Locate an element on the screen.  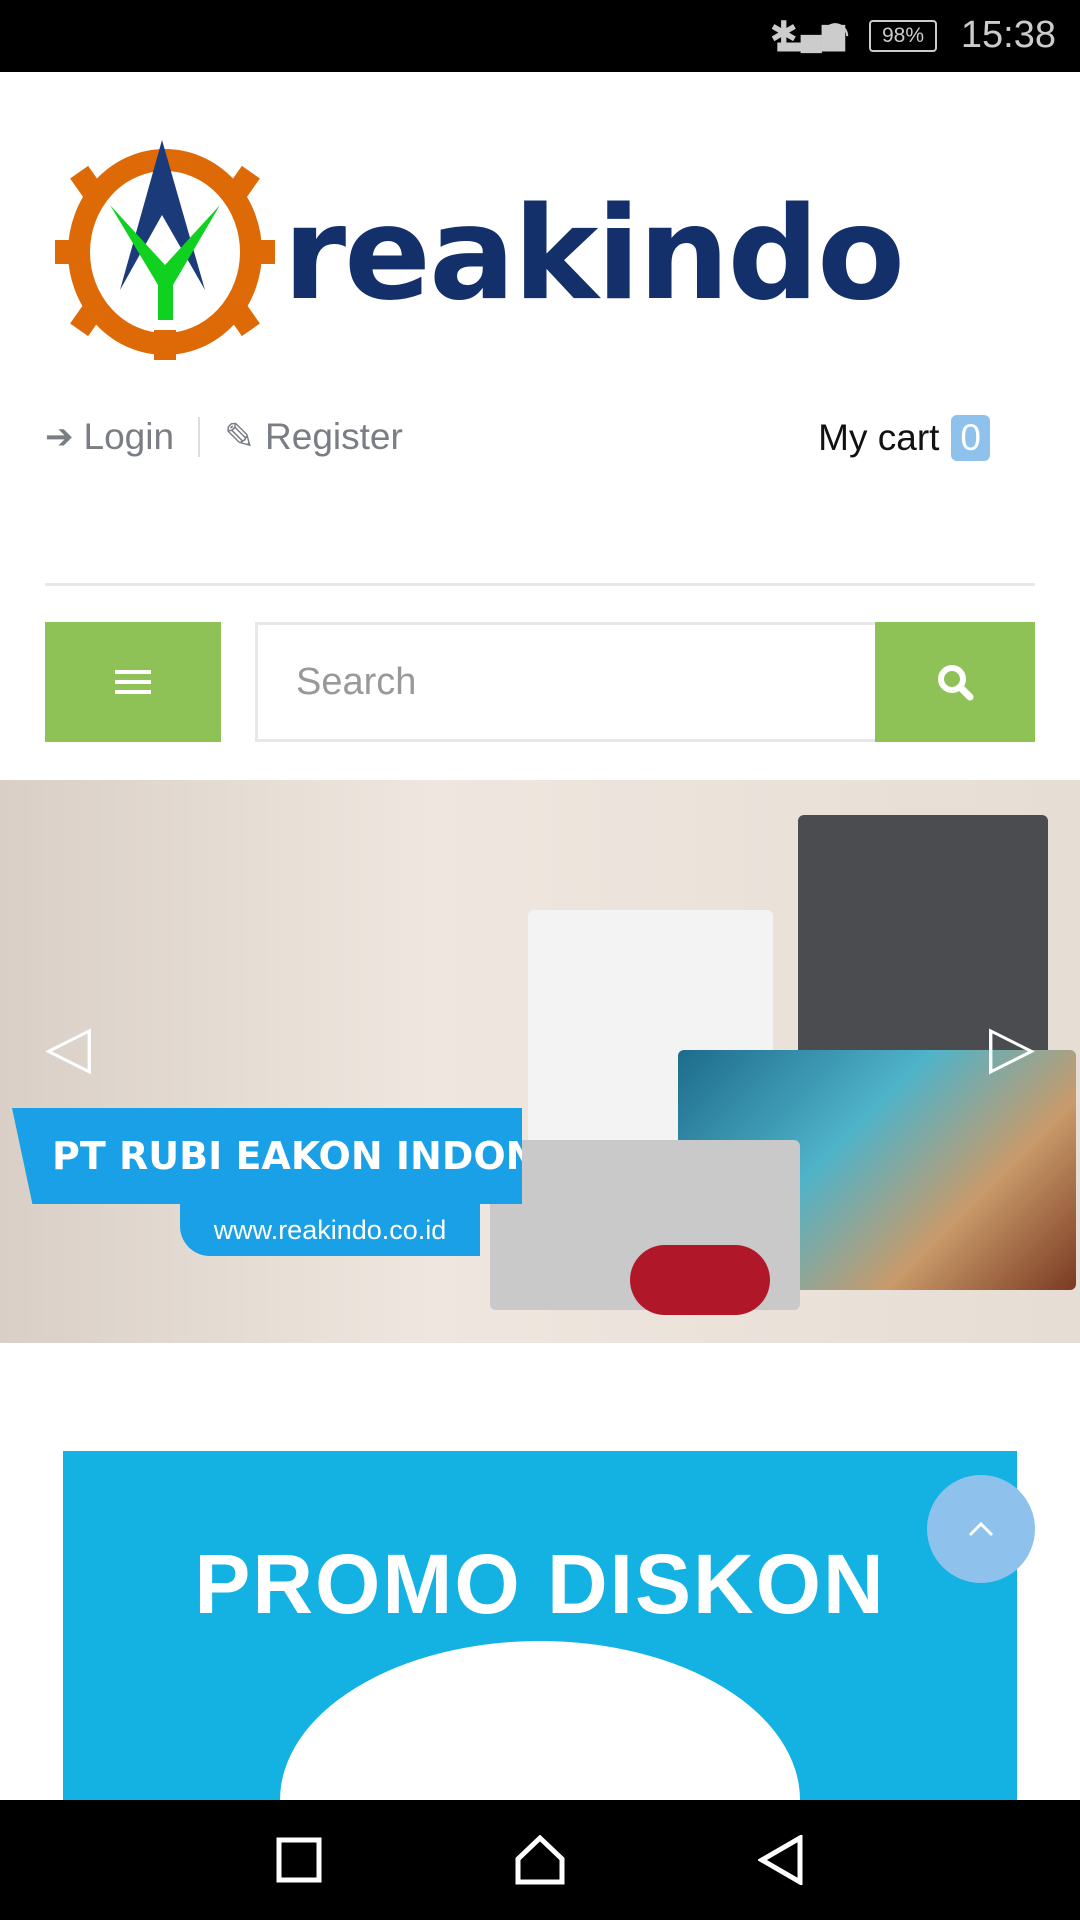
register-link: ✎ Register is located at coordinates (313, 436).